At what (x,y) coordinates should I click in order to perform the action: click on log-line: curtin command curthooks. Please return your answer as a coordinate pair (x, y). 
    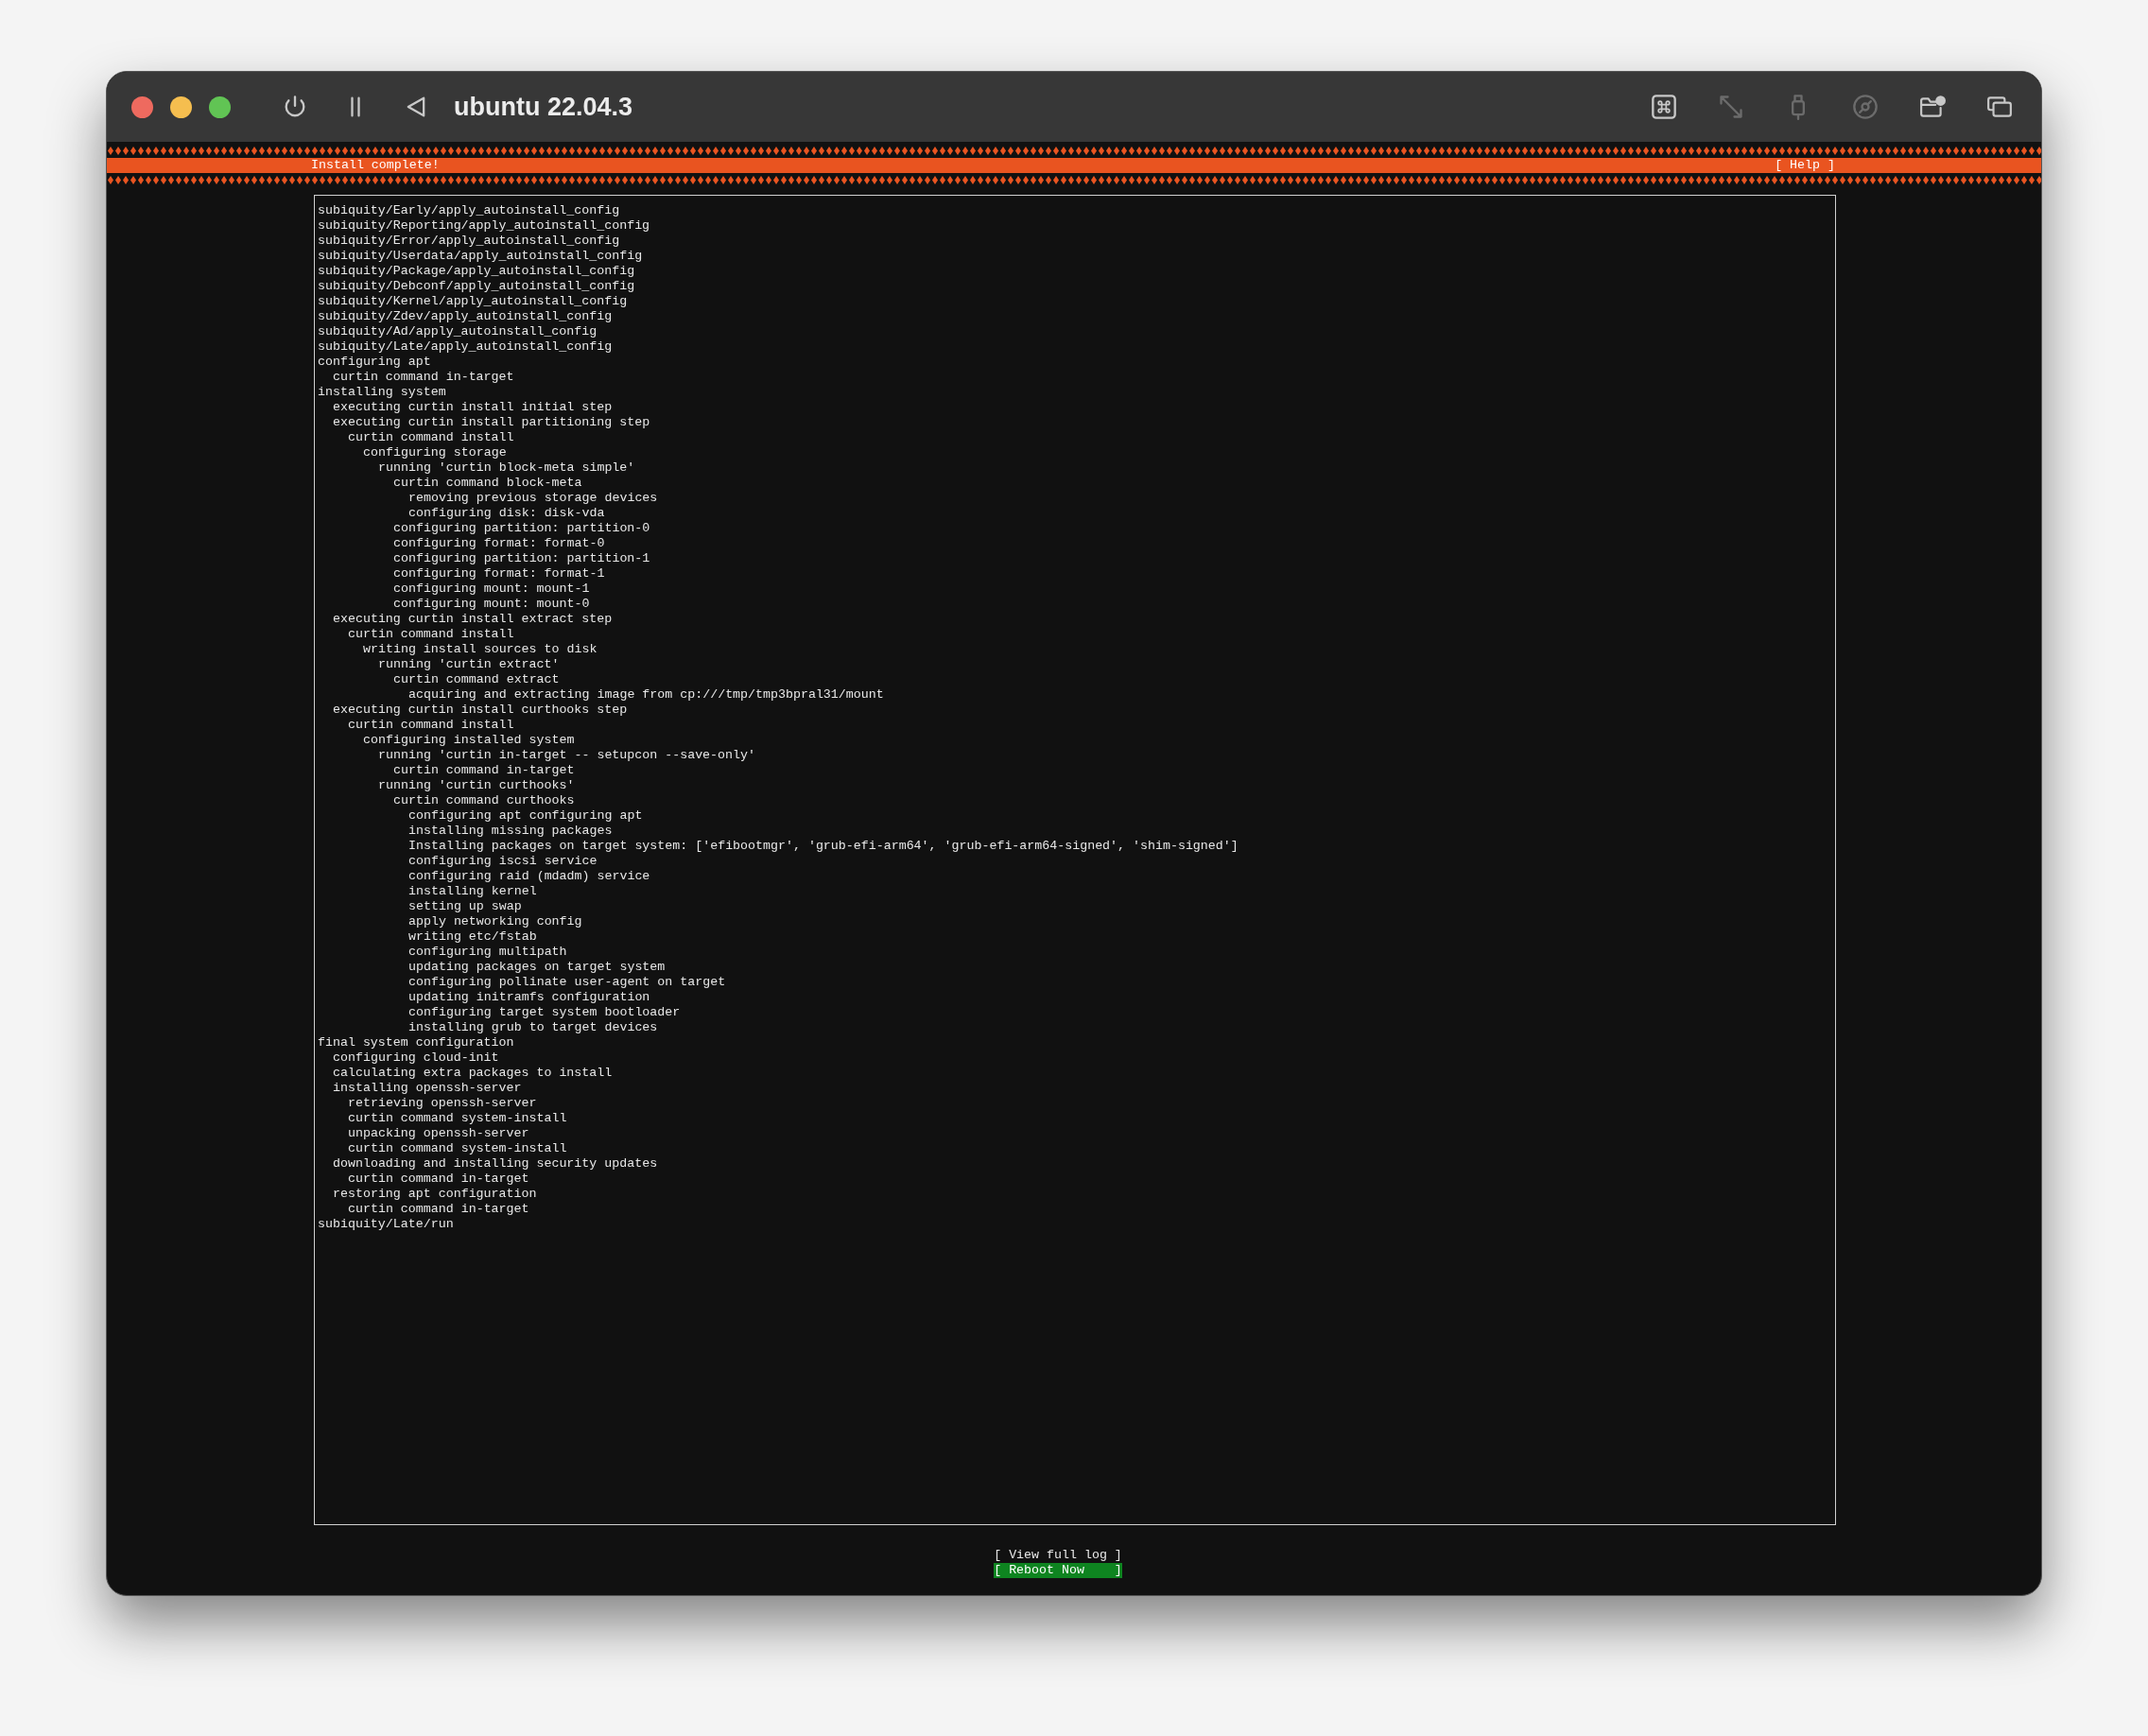
    Looking at the image, I should click on (484, 800).